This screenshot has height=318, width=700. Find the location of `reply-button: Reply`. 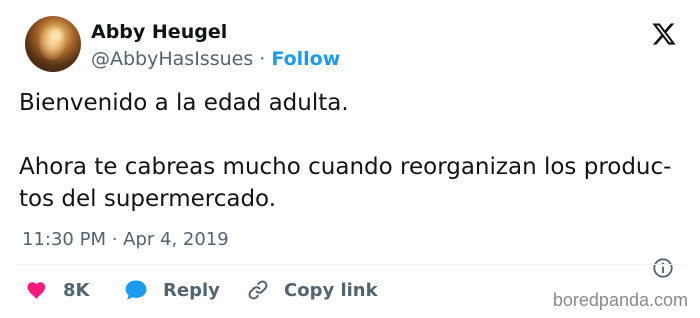

reply-button: Reply is located at coordinates (171, 290).